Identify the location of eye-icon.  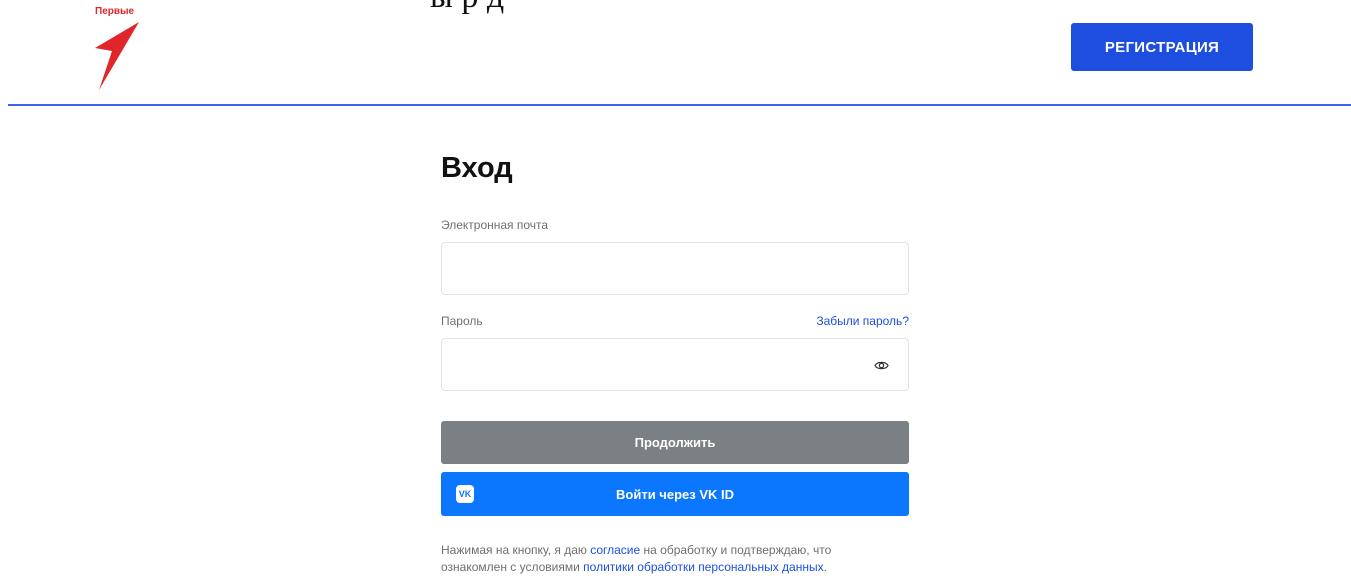
(881, 365).